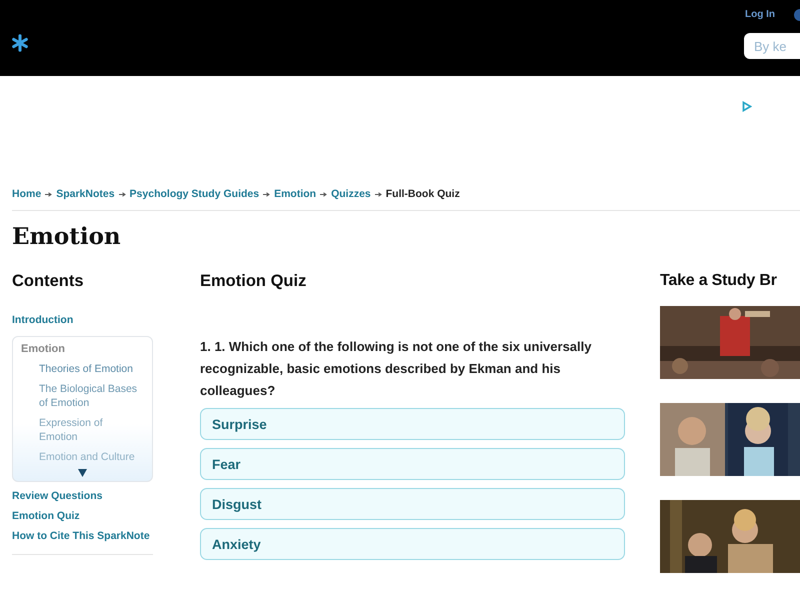 The image size is (800, 600). Describe the element at coordinates (412, 464) in the screenshot. I see `answer-option: Fear` at that location.